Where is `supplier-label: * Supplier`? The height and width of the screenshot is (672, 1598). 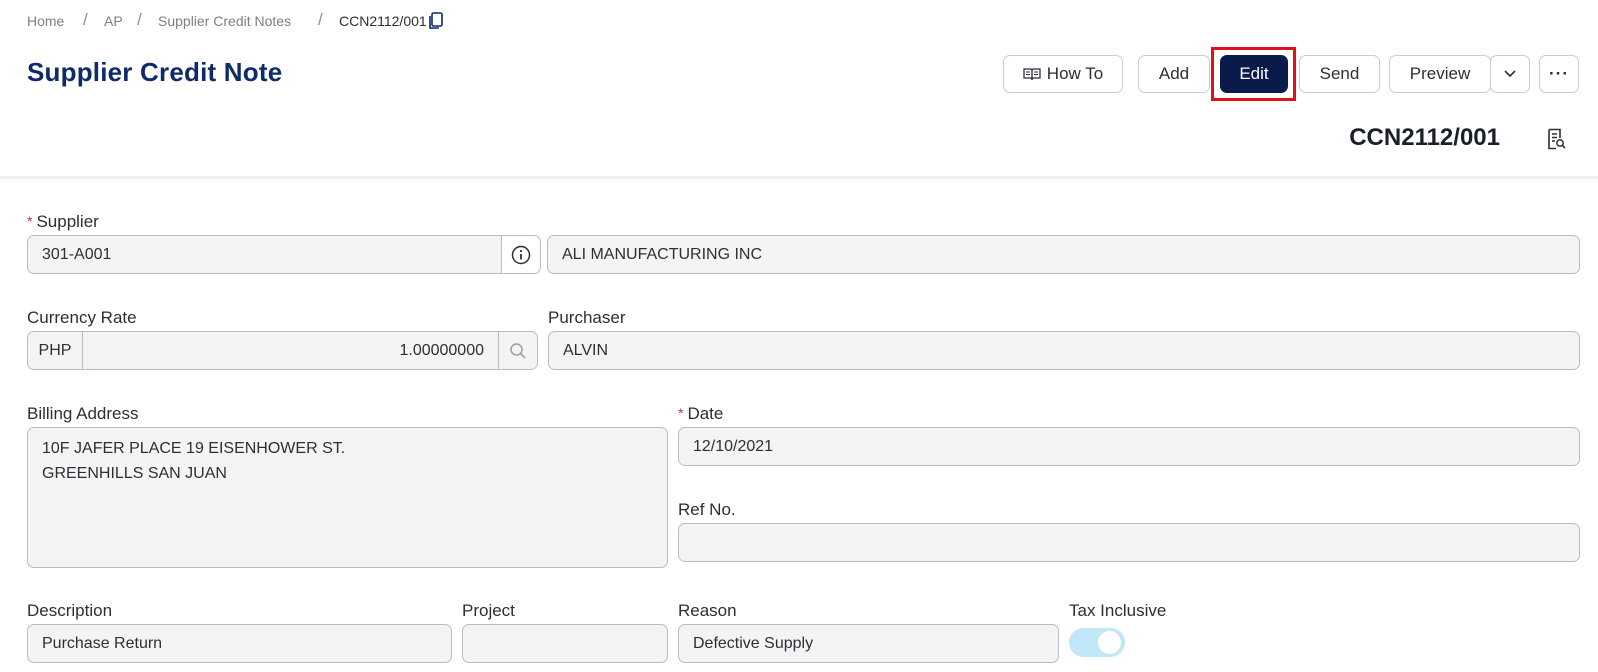
supplier-label: * Supplier is located at coordinates (63, 222).